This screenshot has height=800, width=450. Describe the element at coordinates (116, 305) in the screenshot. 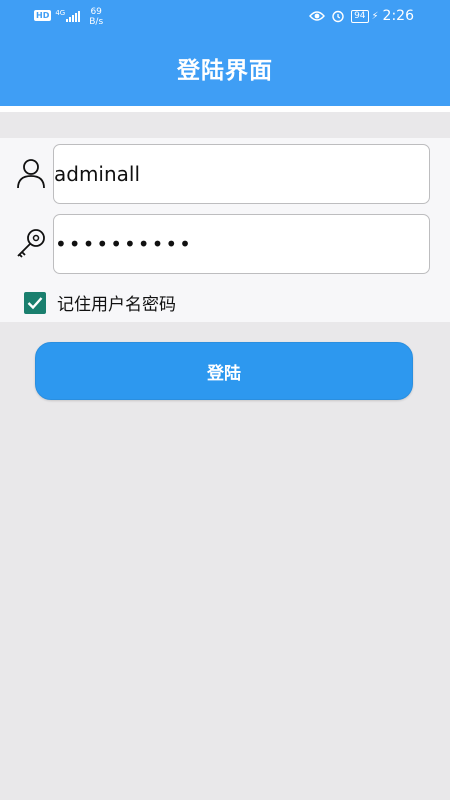

I see `remember-label: 记住用户名密码` at that location.